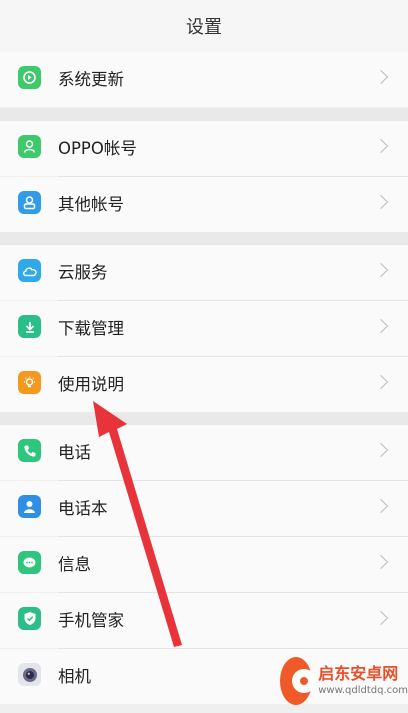  I want to click on settings-row-cloud-service: 云服务, so click(204, 272).